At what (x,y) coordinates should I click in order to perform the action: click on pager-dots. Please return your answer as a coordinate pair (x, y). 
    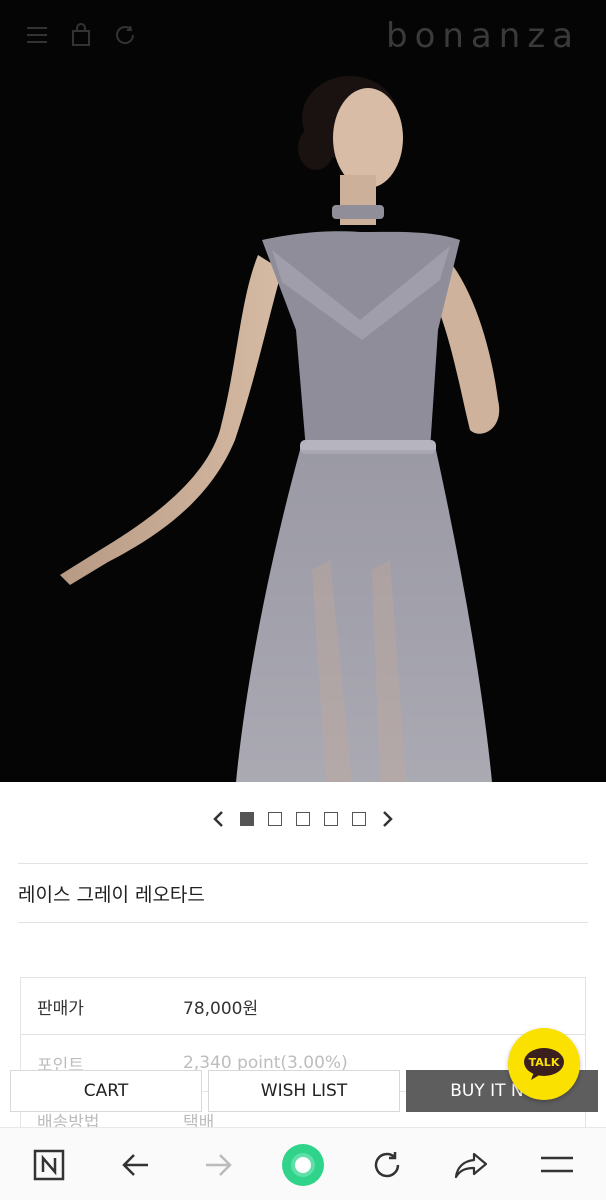
    Looking at the image, I should click on (303, 819).